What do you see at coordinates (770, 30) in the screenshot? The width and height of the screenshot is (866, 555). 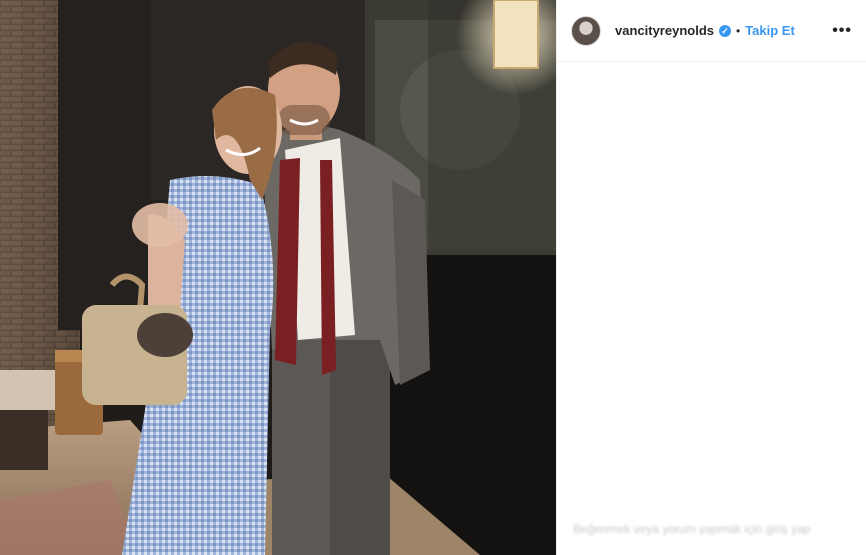 I see `follow-button: Takip Et` at bounding box center [770, 30].